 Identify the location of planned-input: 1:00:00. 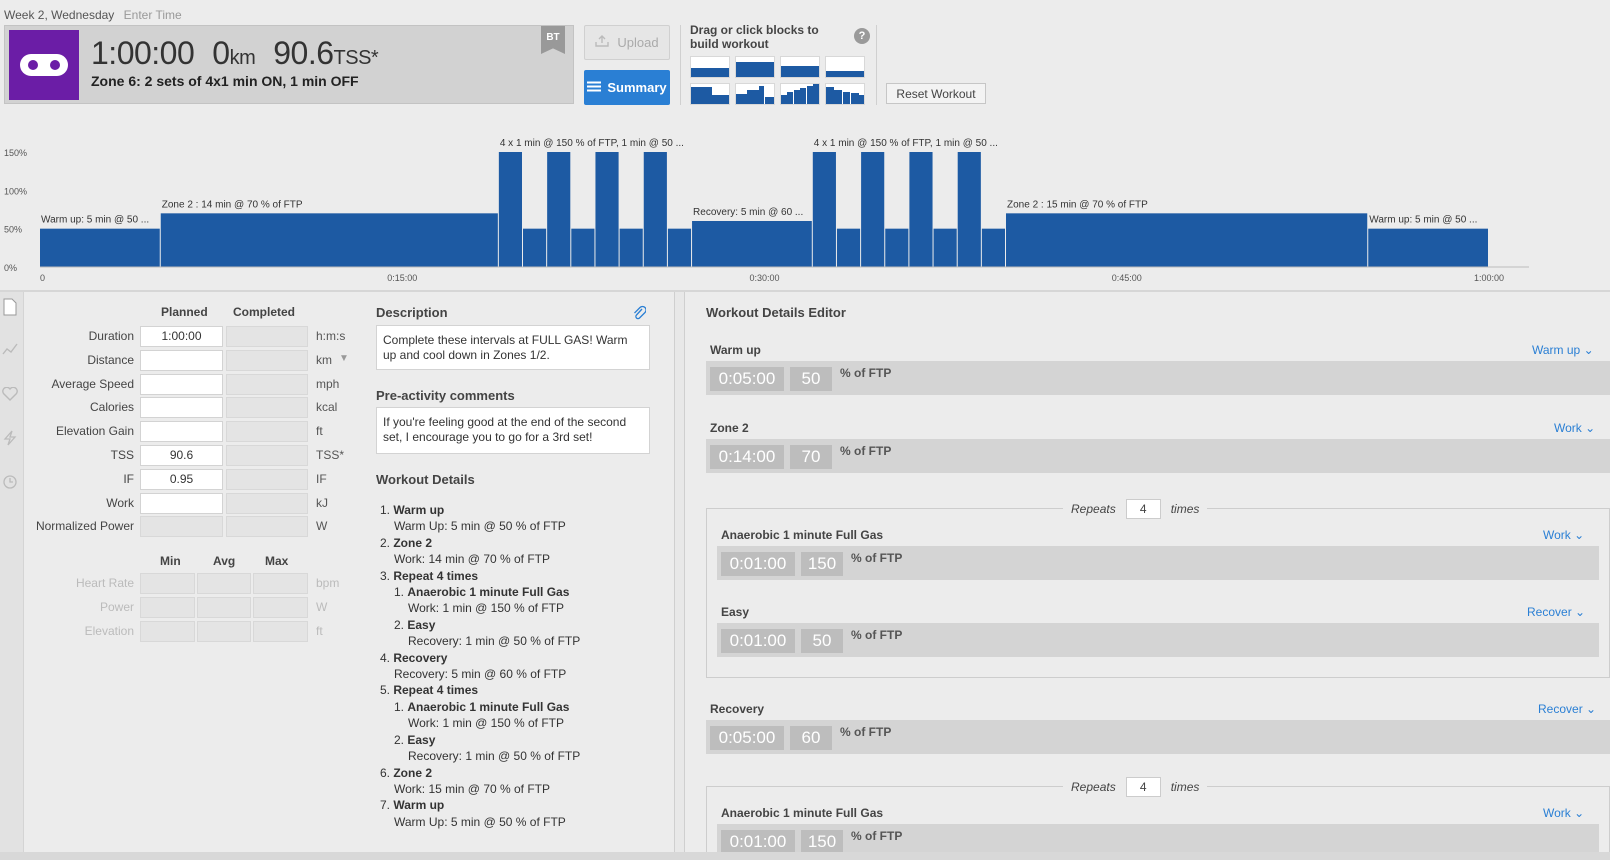
(181, 336).